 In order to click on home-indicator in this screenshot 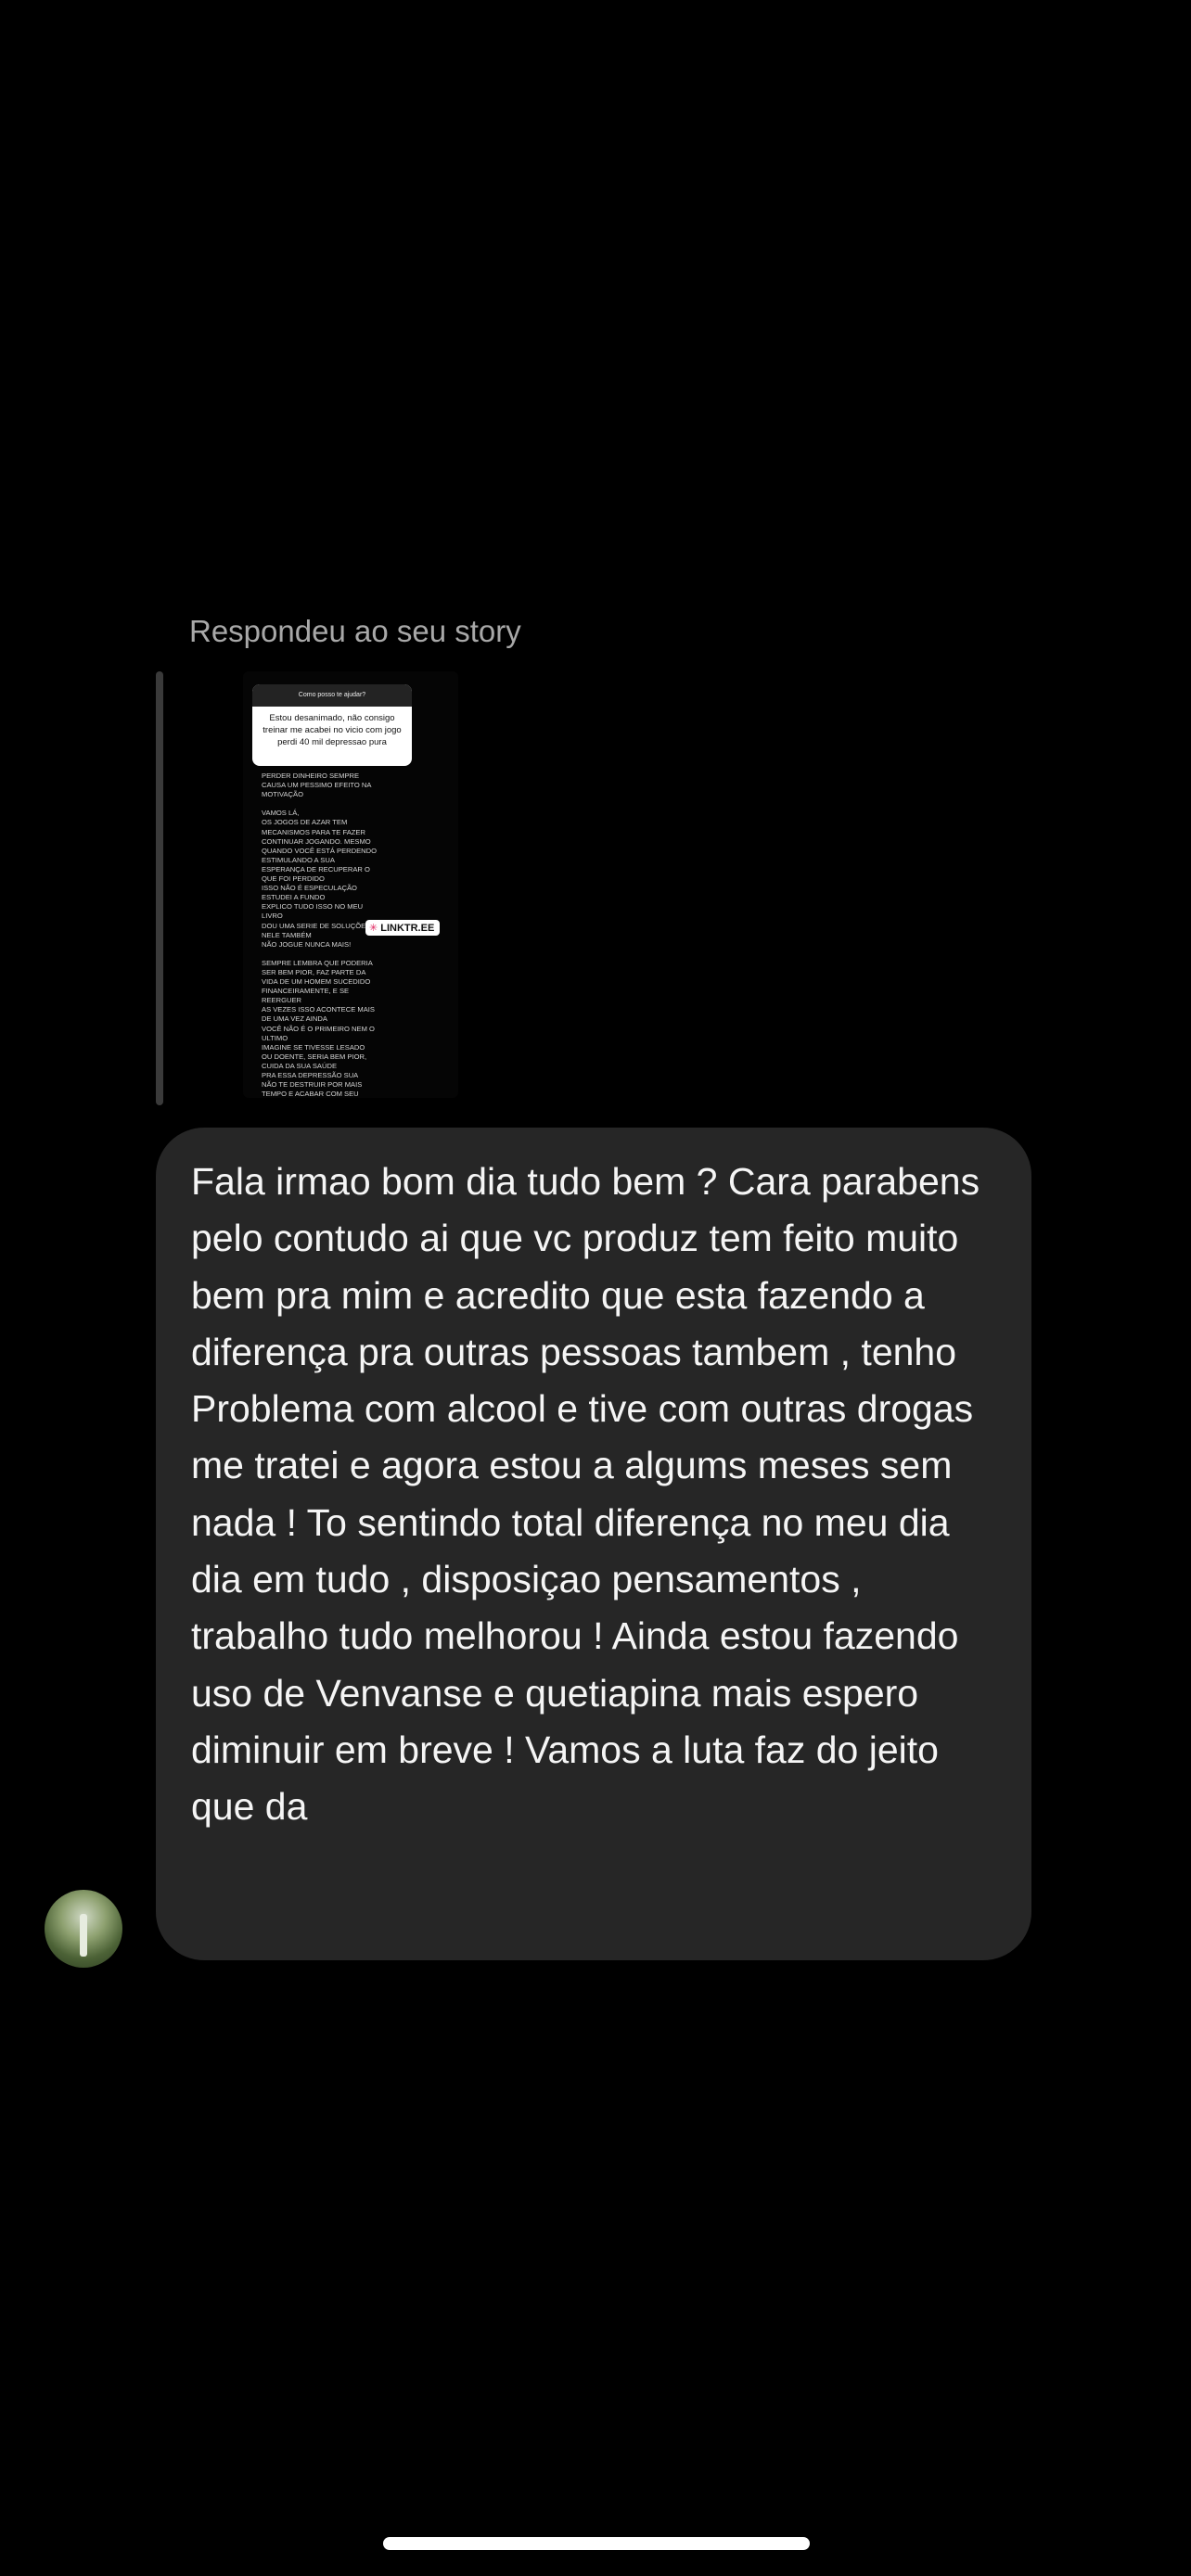, I will do `click(597, 2543)`.